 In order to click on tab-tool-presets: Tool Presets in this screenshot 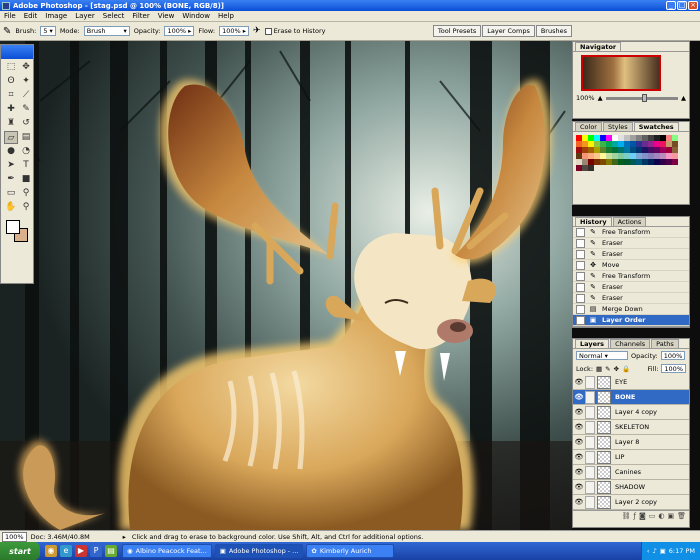, I will do `click(457, 31)`.